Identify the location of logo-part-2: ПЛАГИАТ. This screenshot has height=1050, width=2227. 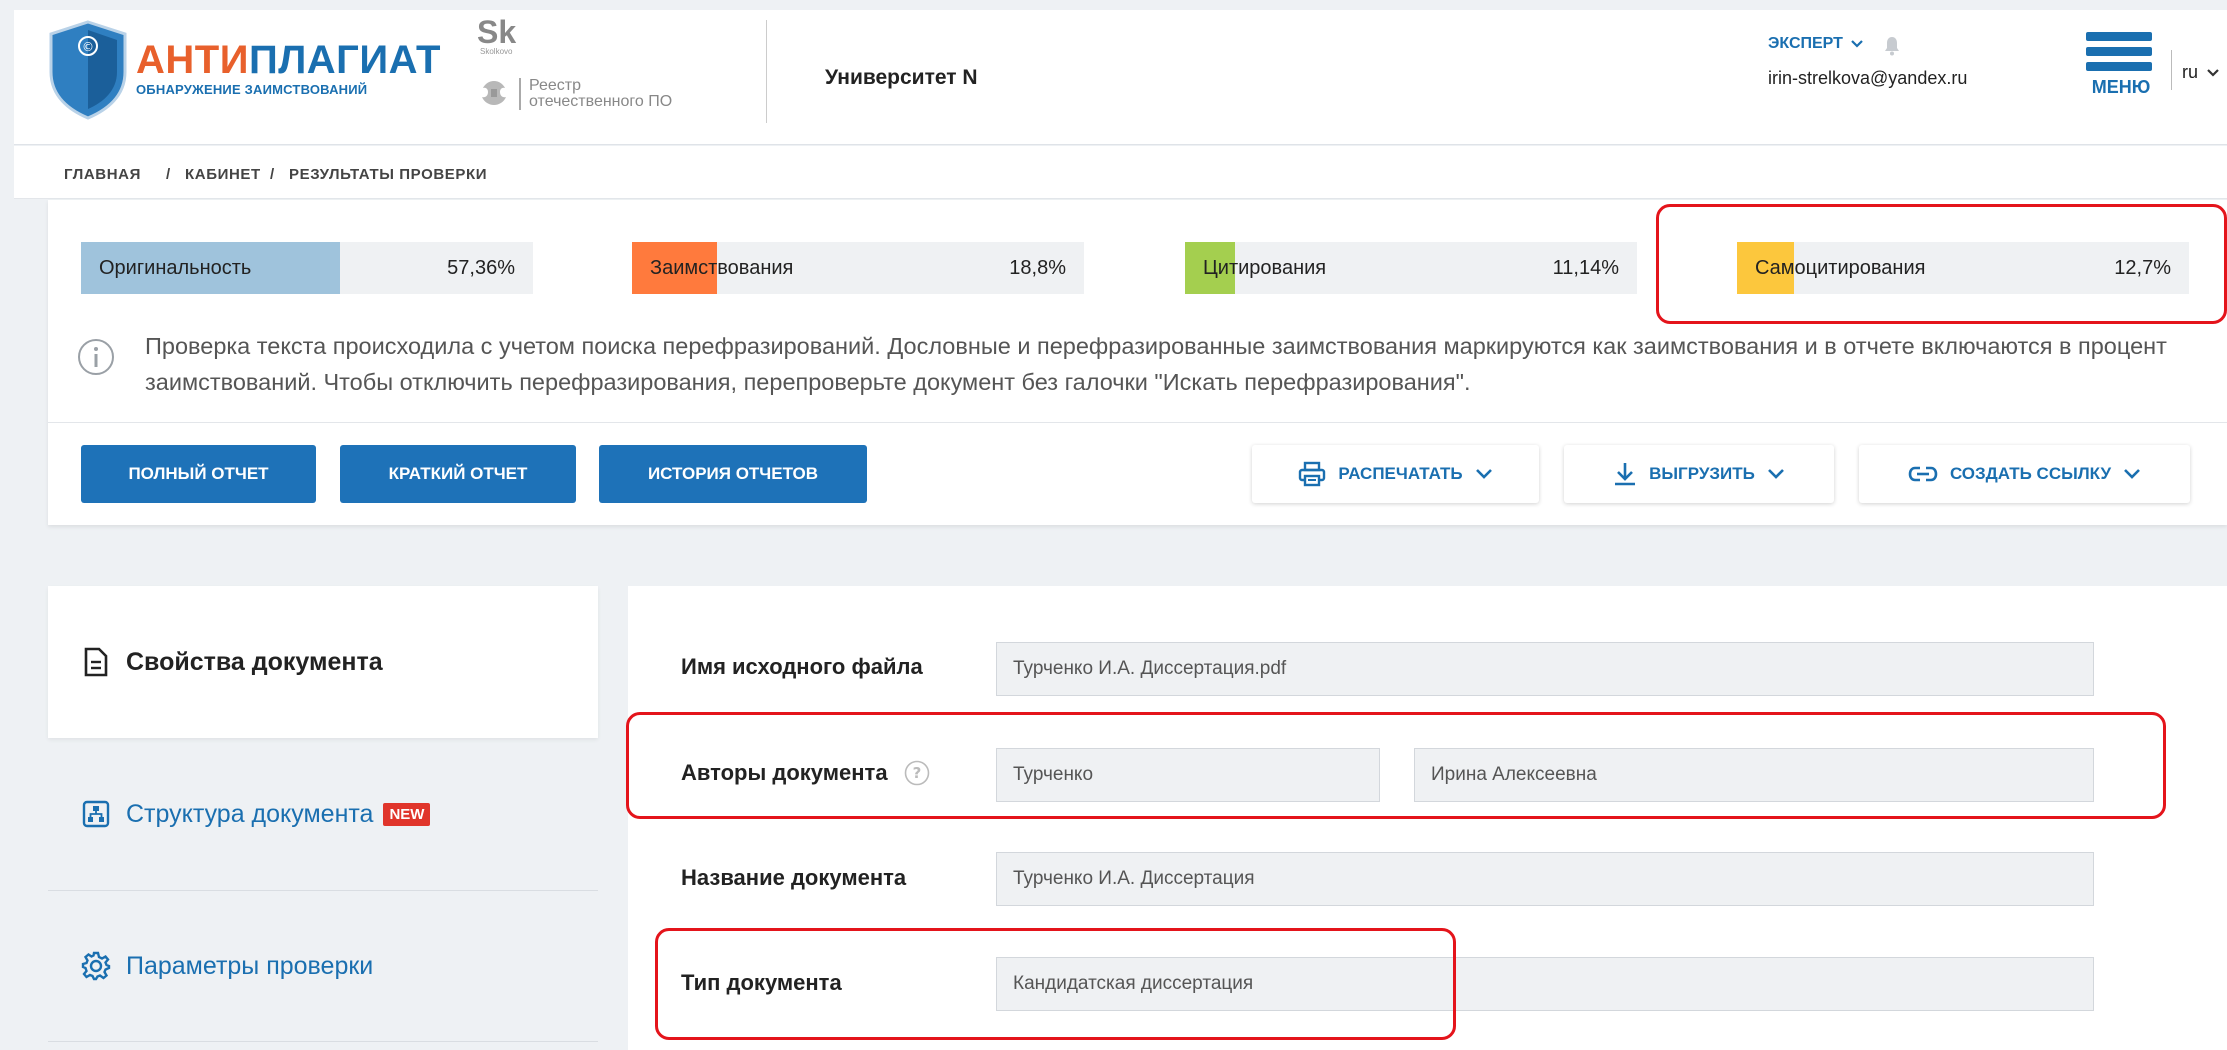
(344, 60).